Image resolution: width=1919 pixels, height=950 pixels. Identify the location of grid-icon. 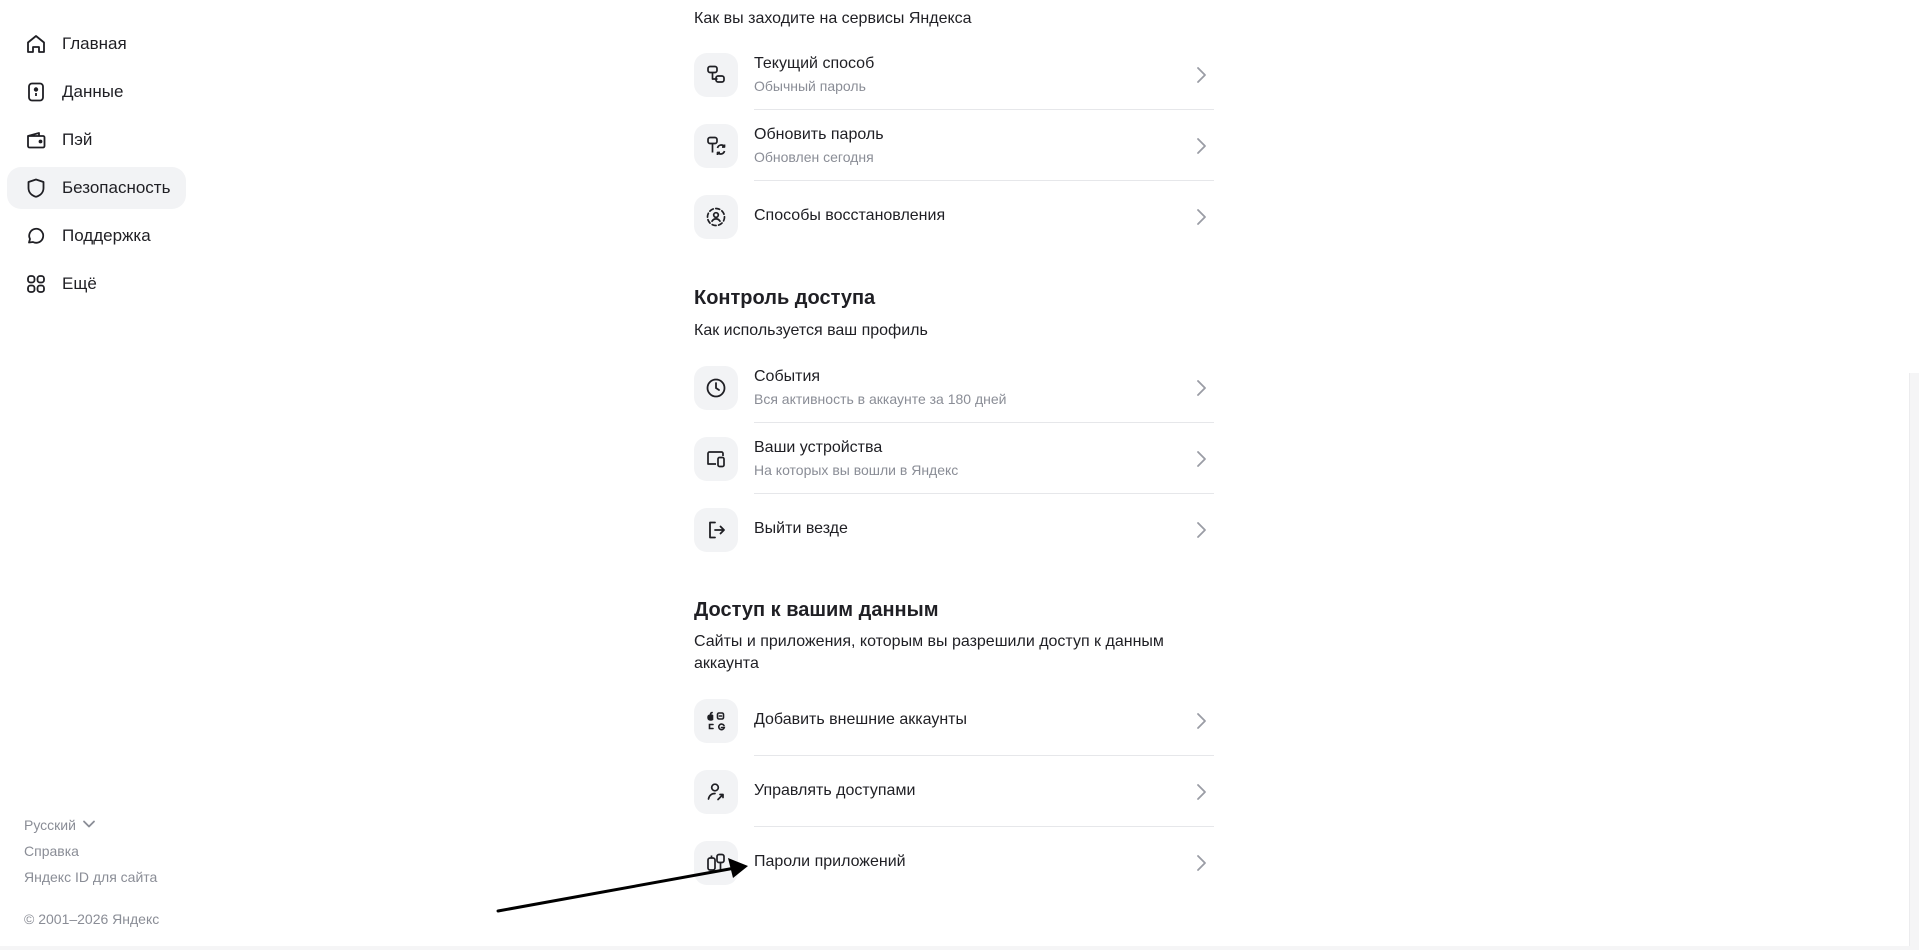
(36, 284).